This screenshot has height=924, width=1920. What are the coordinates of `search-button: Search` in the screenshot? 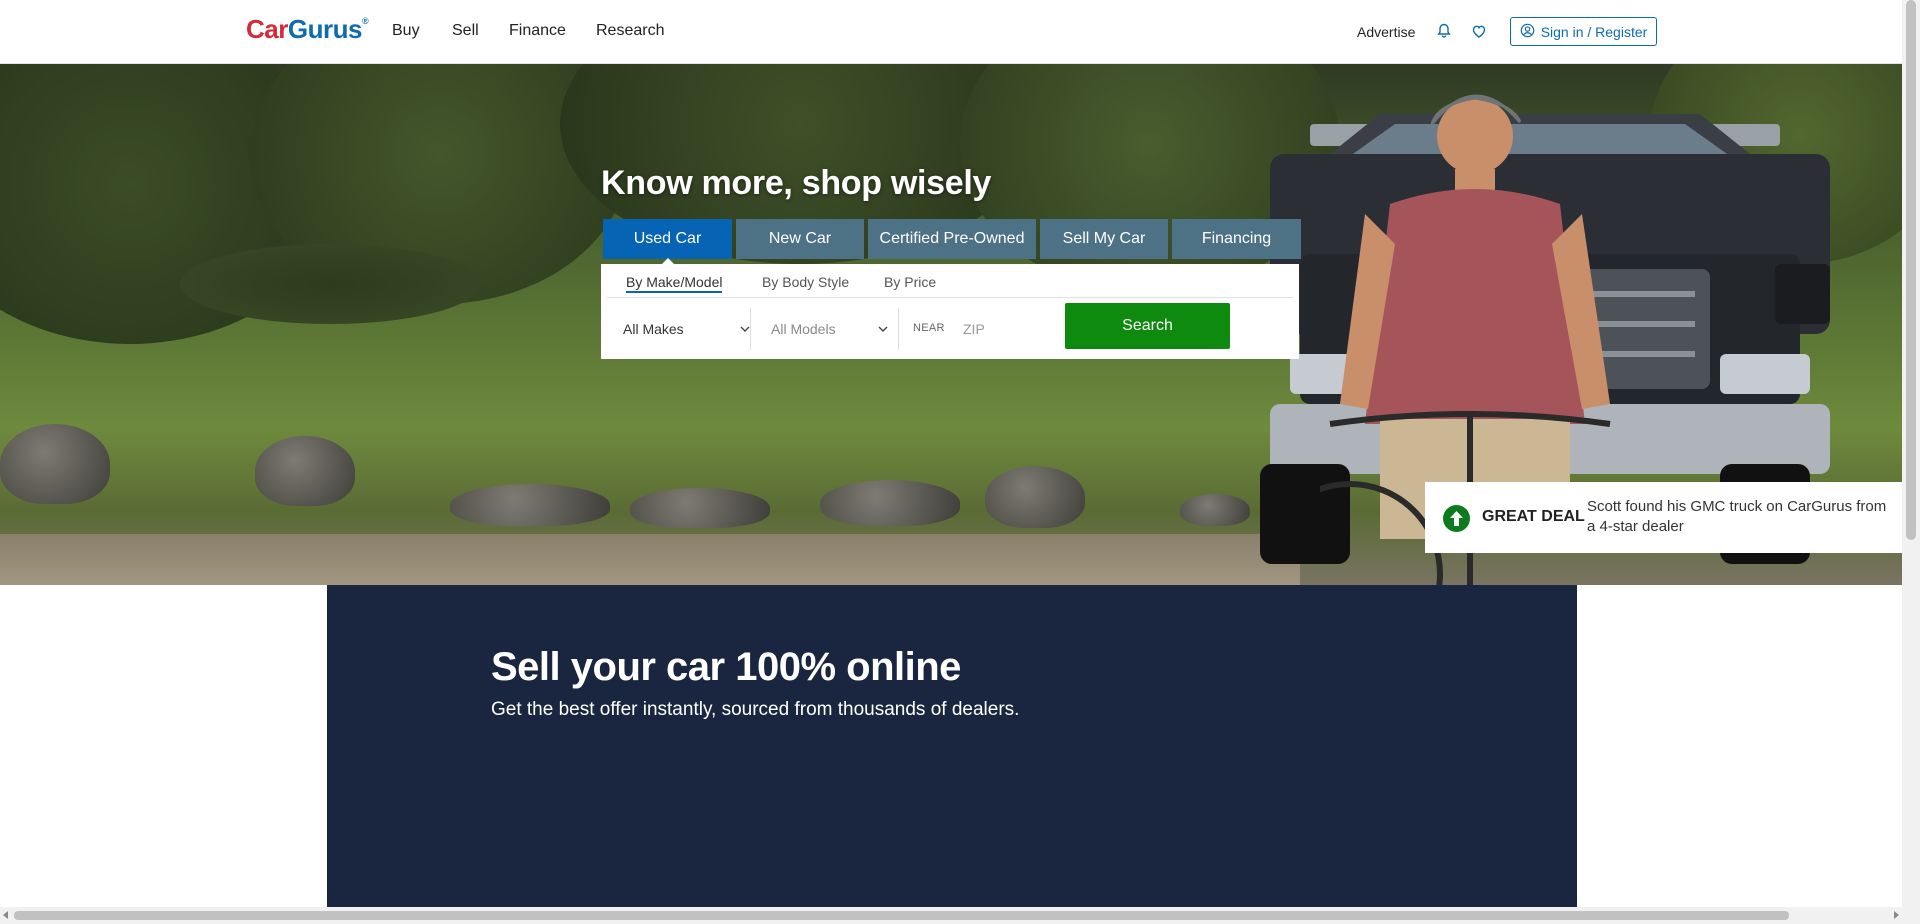 It's located at (1147, 326).